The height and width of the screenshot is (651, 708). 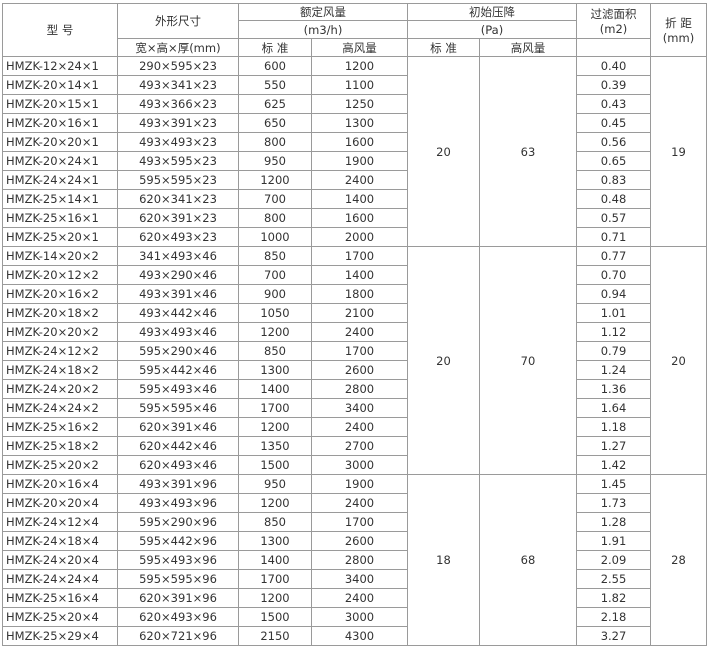 I want to click on pitch-cell: 20, so click(x=678, y=360).